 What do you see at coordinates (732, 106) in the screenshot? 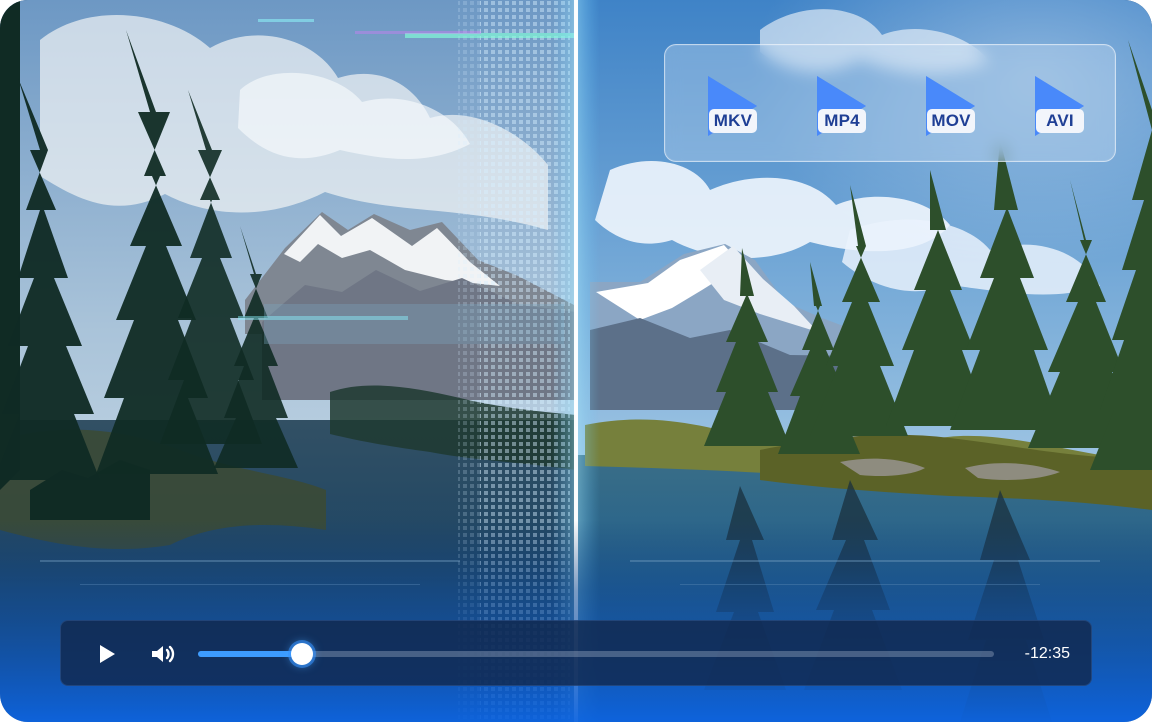
I see `mkv-format-badge: MKV` at bounding box center [732, 106].